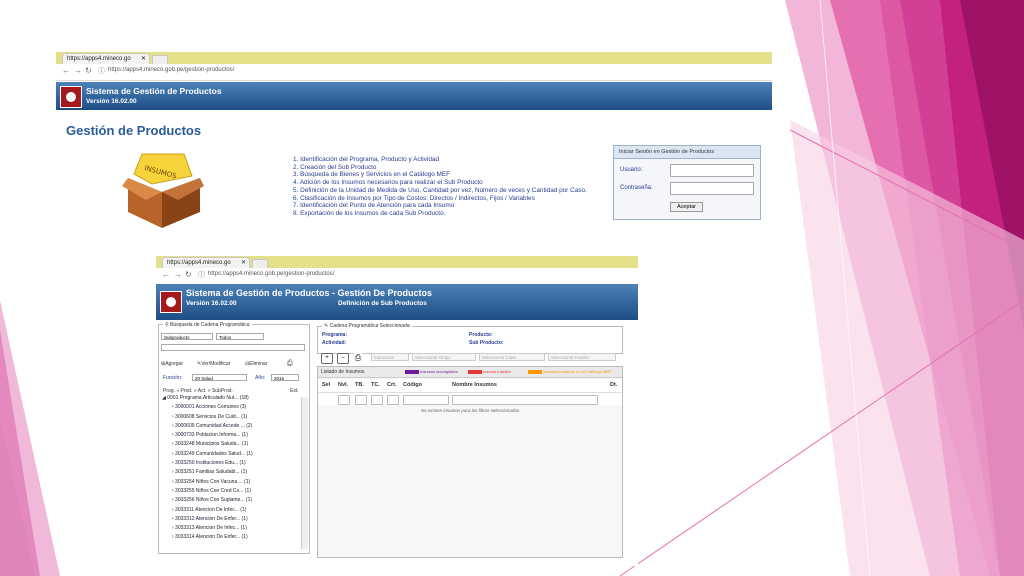 This screenshot has height=576, width=1024. Describe the element at coordinates (231, 426) in the screenshot. I see `tree-item: › 3000609 Comunidad Accede ... (2)` at that location.